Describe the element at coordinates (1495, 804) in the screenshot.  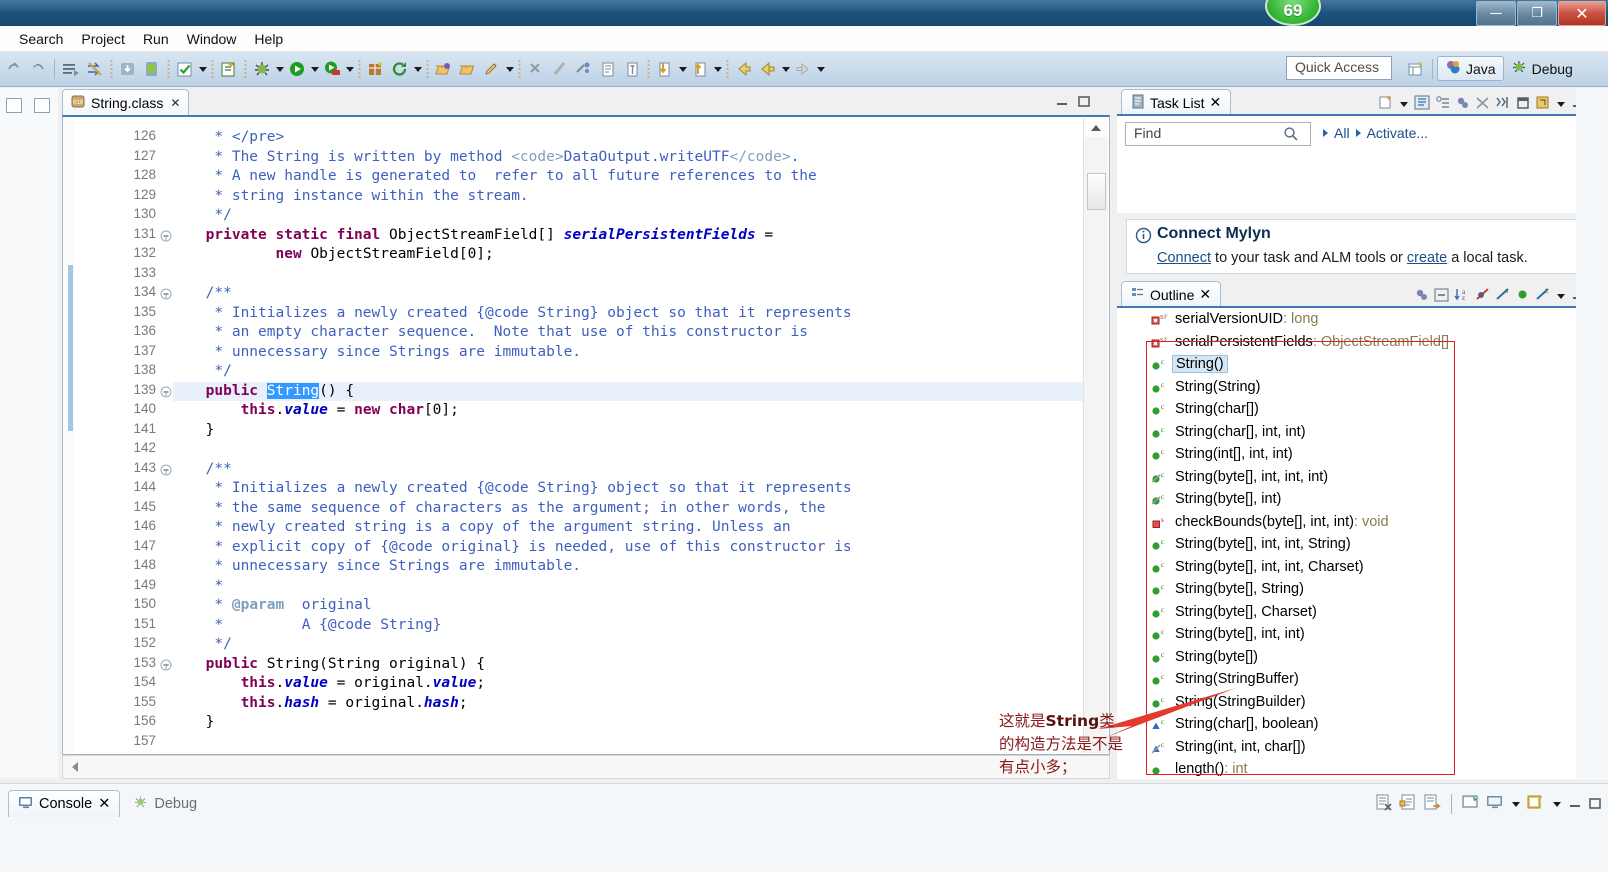
I see `display-selected-console-icon` at that location.